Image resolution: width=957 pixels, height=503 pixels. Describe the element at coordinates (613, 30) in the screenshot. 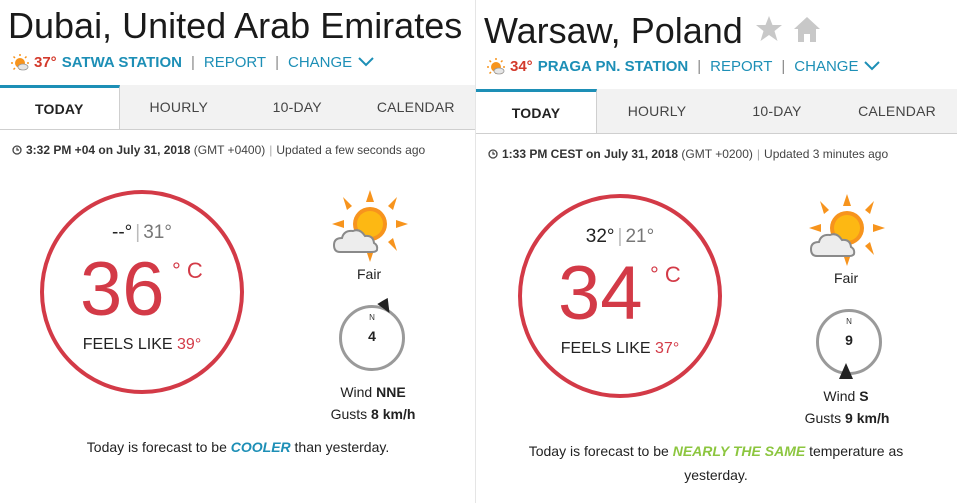

I see `city-title: Warsaw, Poland` at that location.